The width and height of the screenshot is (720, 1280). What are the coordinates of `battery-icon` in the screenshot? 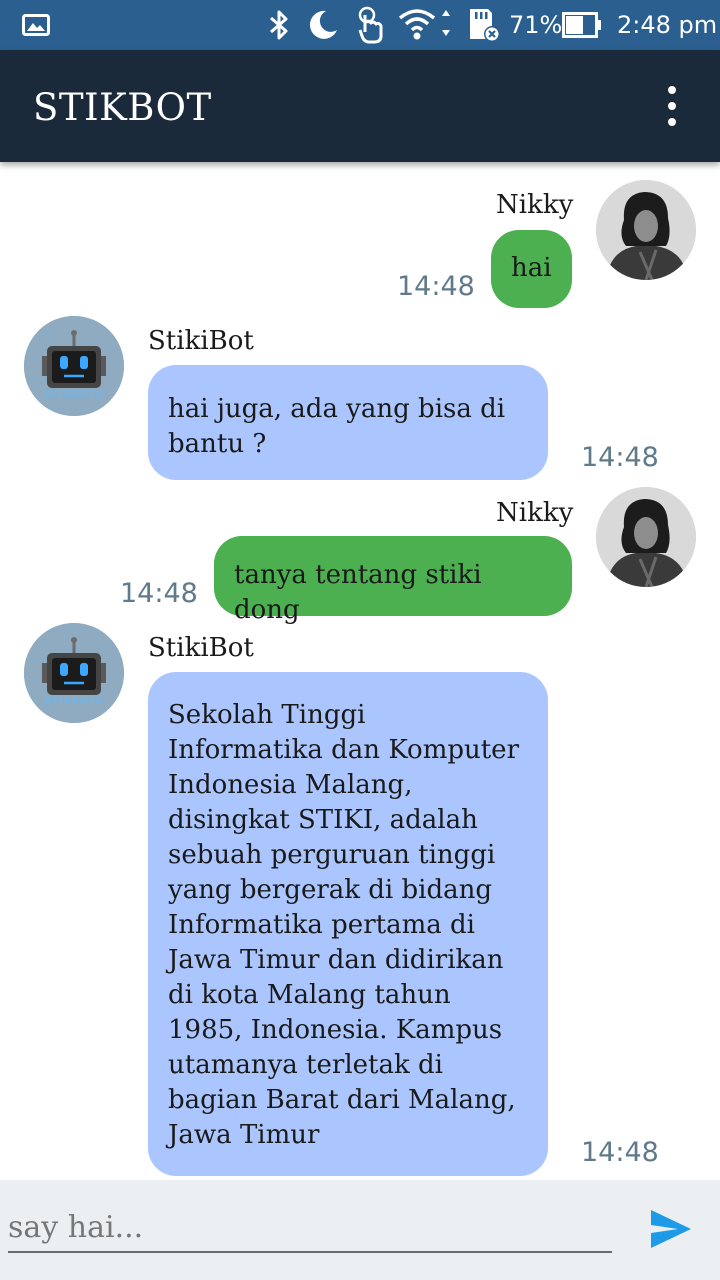 It's located at (582, 25).